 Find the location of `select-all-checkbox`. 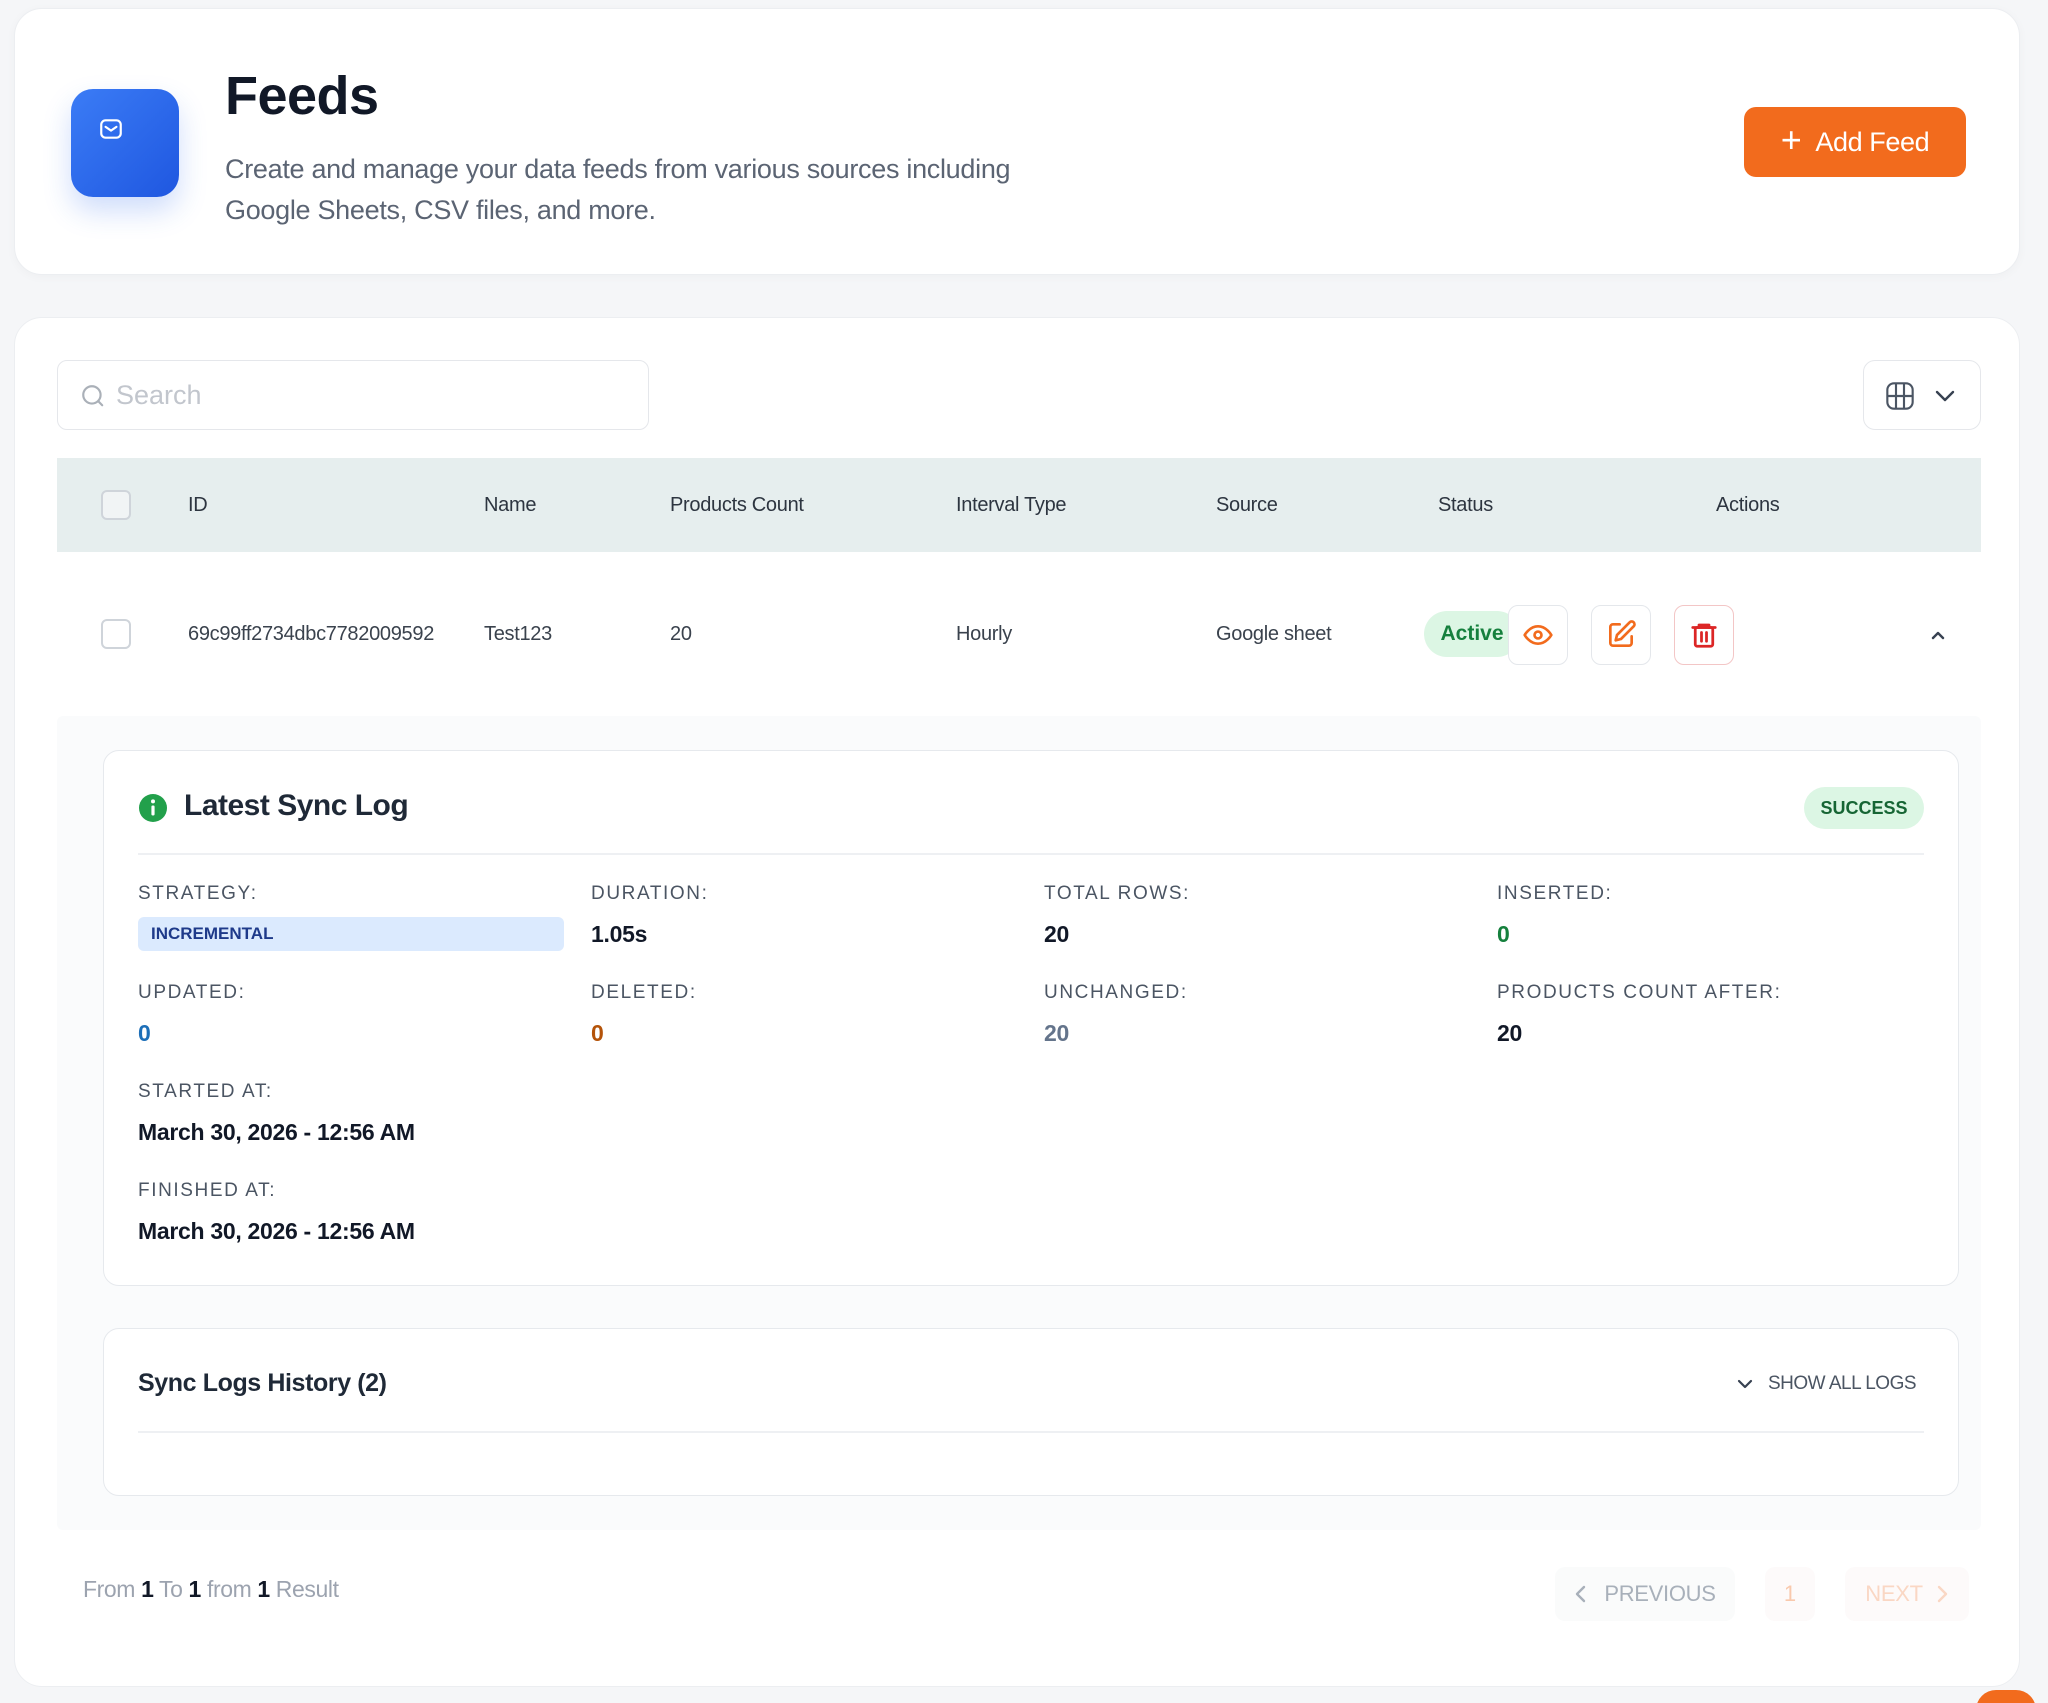

select-all-checkbox is located at coordinates (116, 505).